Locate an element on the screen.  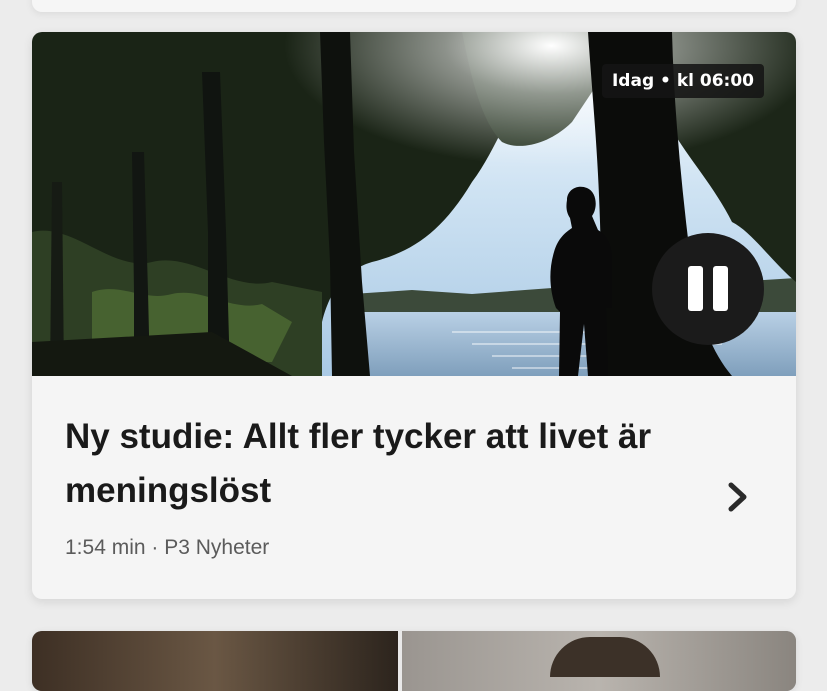
pause-icon is located at coordinates (695, 288).